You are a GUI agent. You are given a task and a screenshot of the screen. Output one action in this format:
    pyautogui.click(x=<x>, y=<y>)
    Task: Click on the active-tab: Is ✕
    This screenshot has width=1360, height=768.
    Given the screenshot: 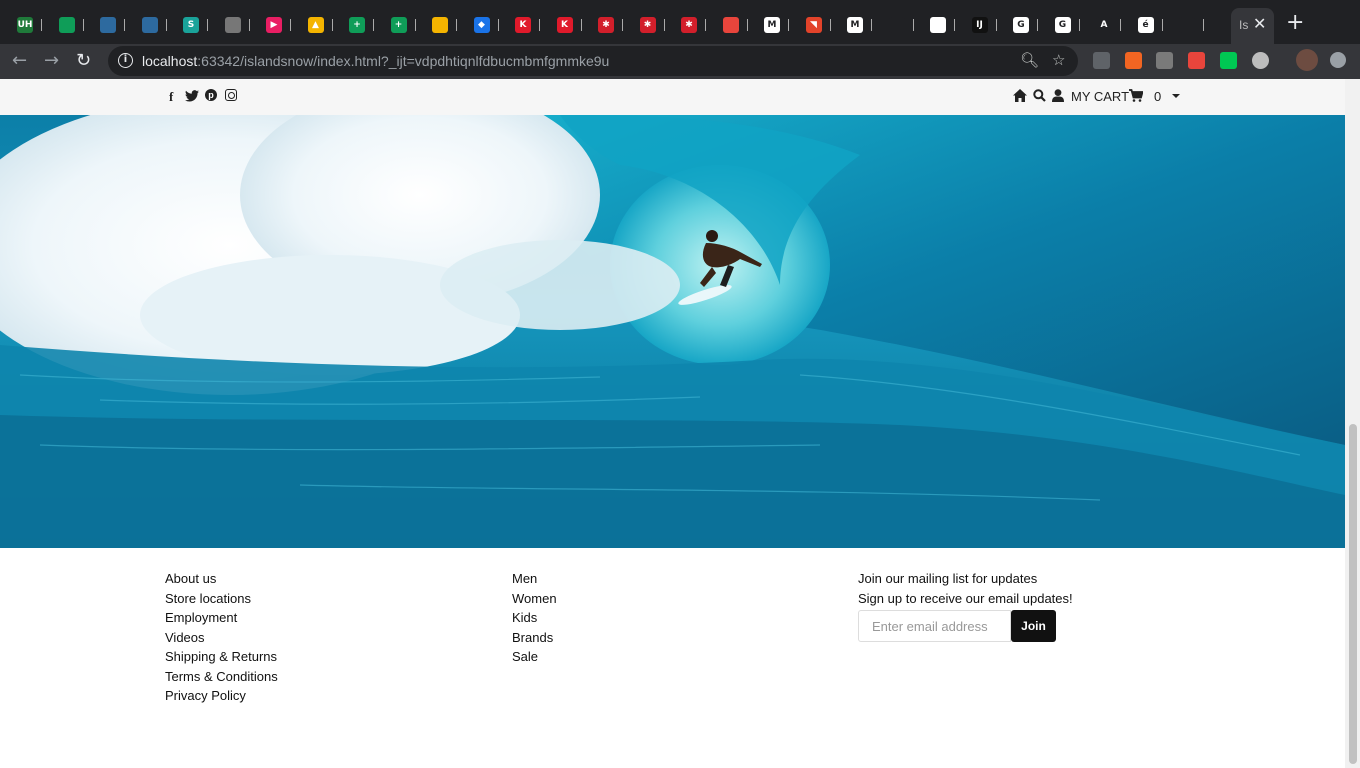 What is the action you would take?
    pyautogui.click(x=1252, y=26)
    